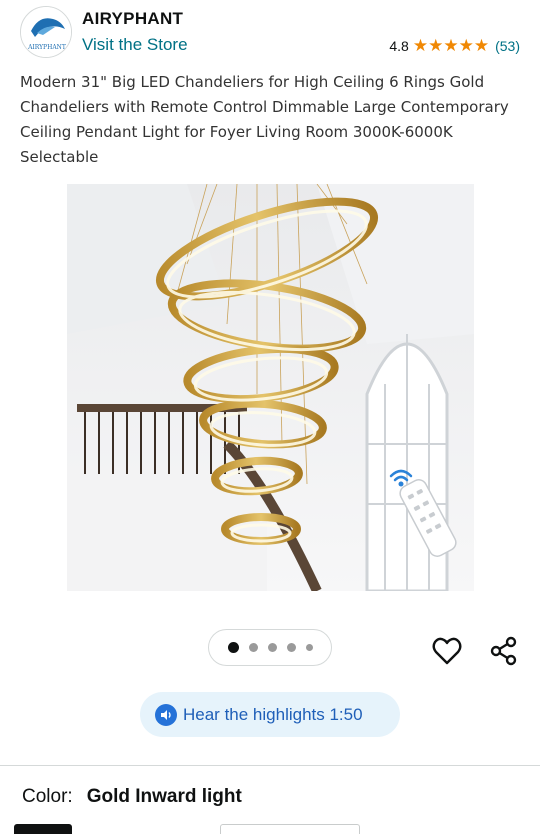 The width and height of the screenshot is (540, 834). Describe the element at coordinates (43, 829) in the screenshot. I see `color-swatch-selected` at that location.